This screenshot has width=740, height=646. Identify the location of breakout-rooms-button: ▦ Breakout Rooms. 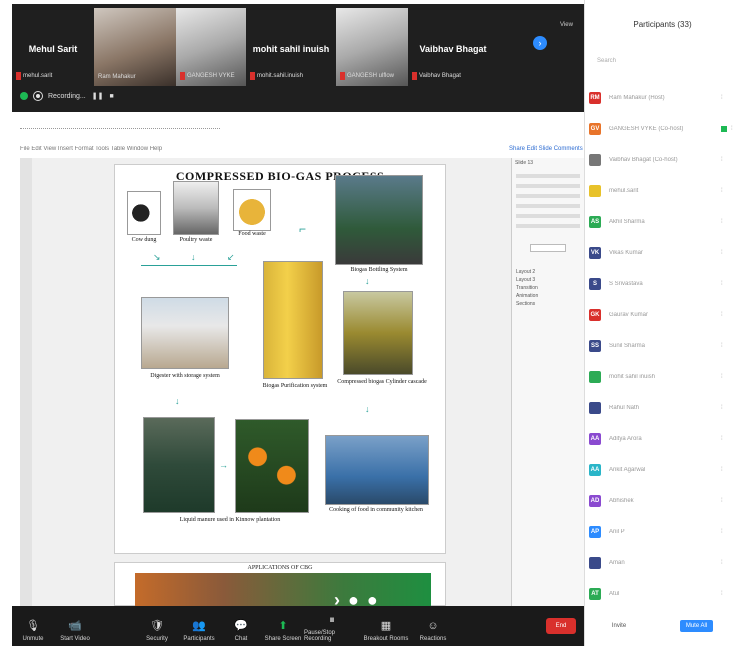
(386, 630).